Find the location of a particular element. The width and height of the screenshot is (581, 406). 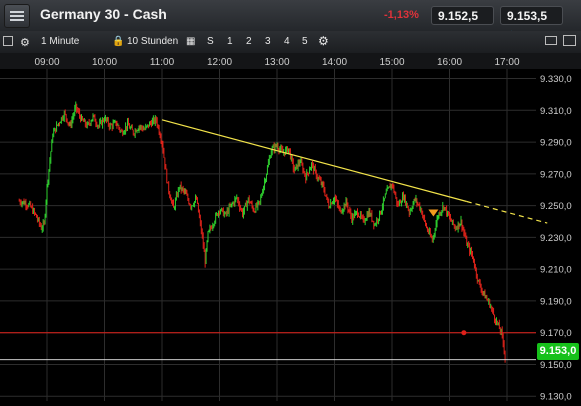

lock-icon: 🔒 is located at coordinates (118, 41).